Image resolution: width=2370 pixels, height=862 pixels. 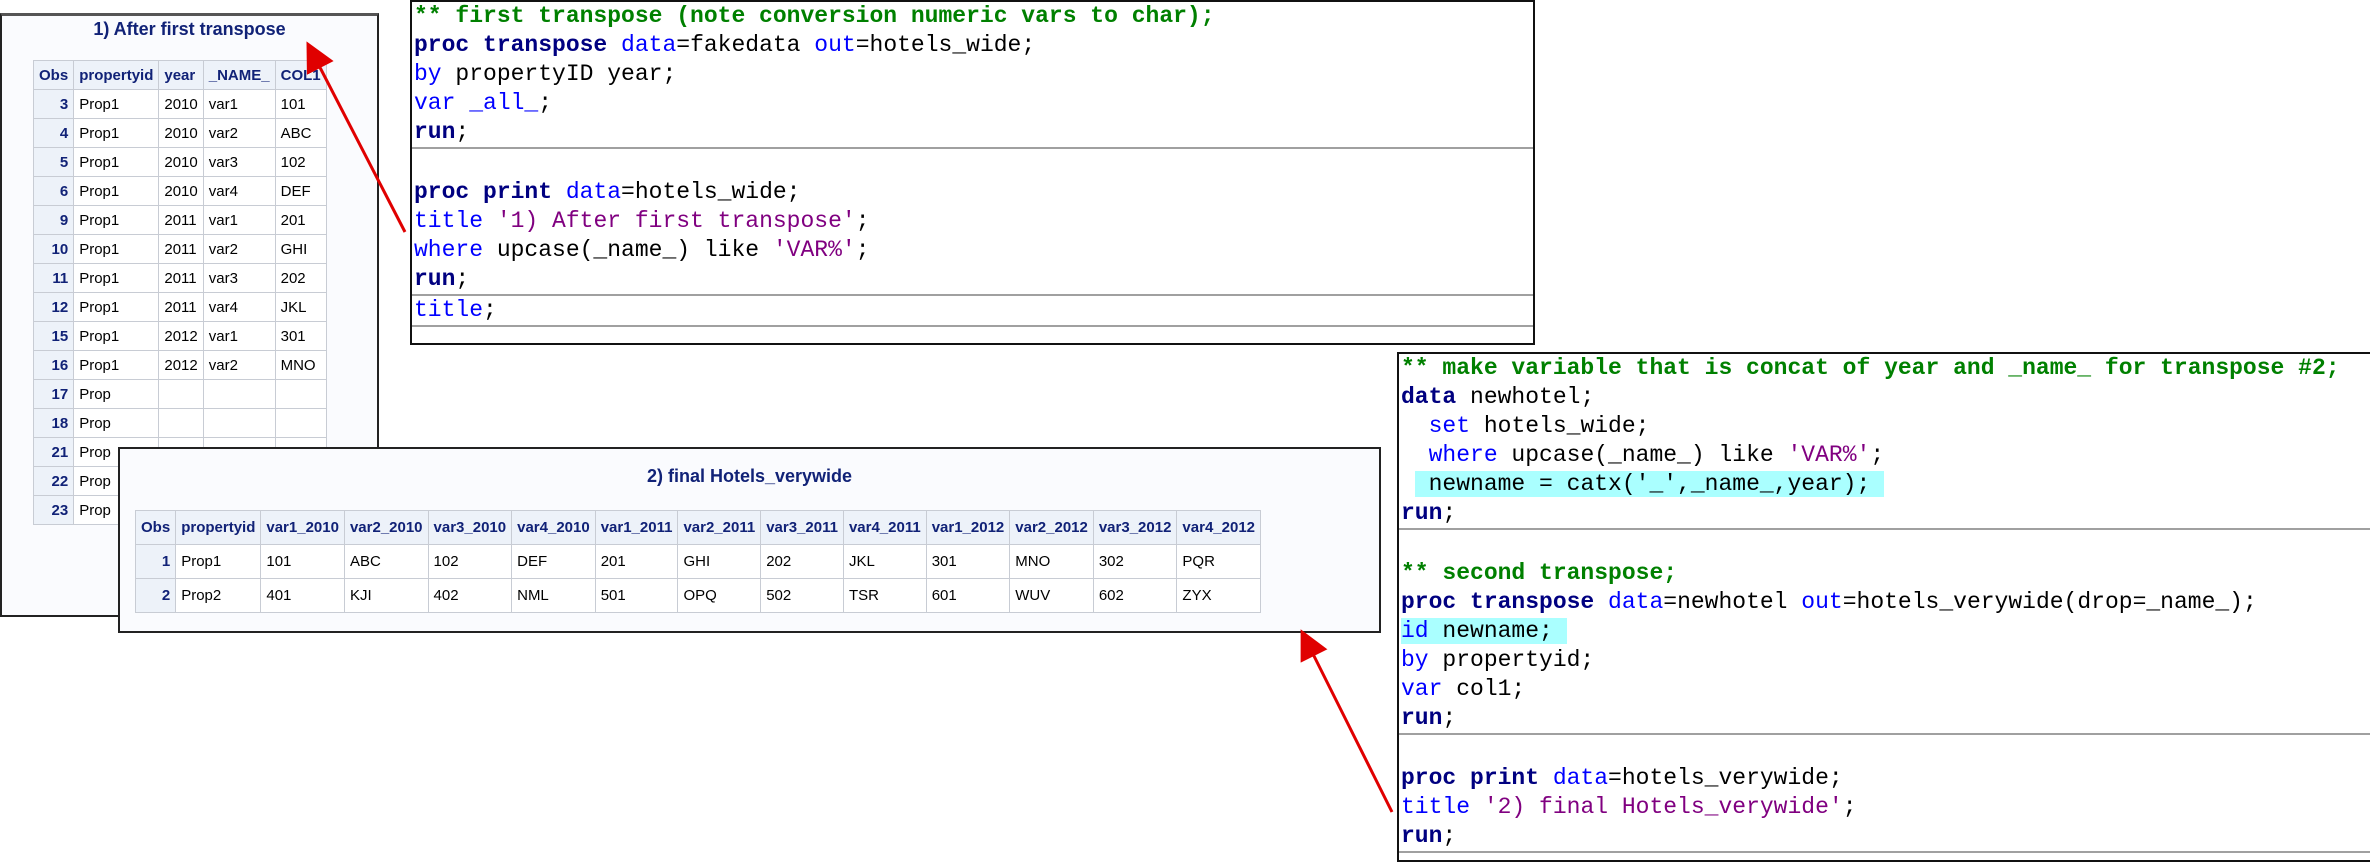 What do you see at coordinates (470, 595) in the screenshot?
I see `table-cell: 402` at bounding box center [470, 595].